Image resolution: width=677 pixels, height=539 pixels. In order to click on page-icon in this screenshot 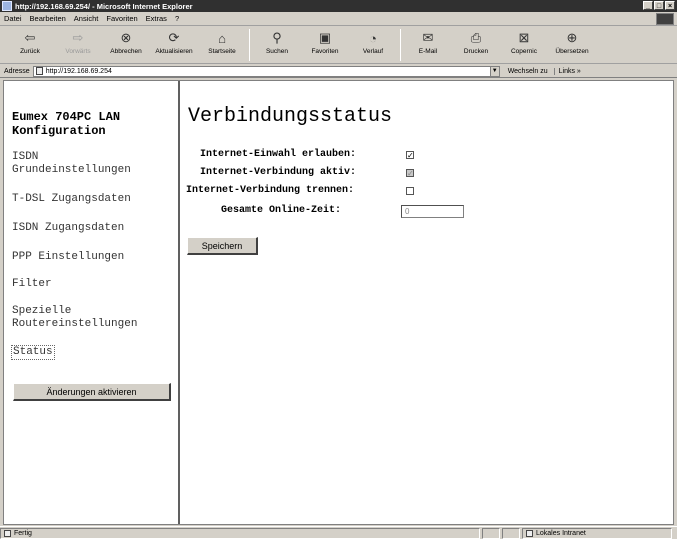, I will do `click(39, 71)`.